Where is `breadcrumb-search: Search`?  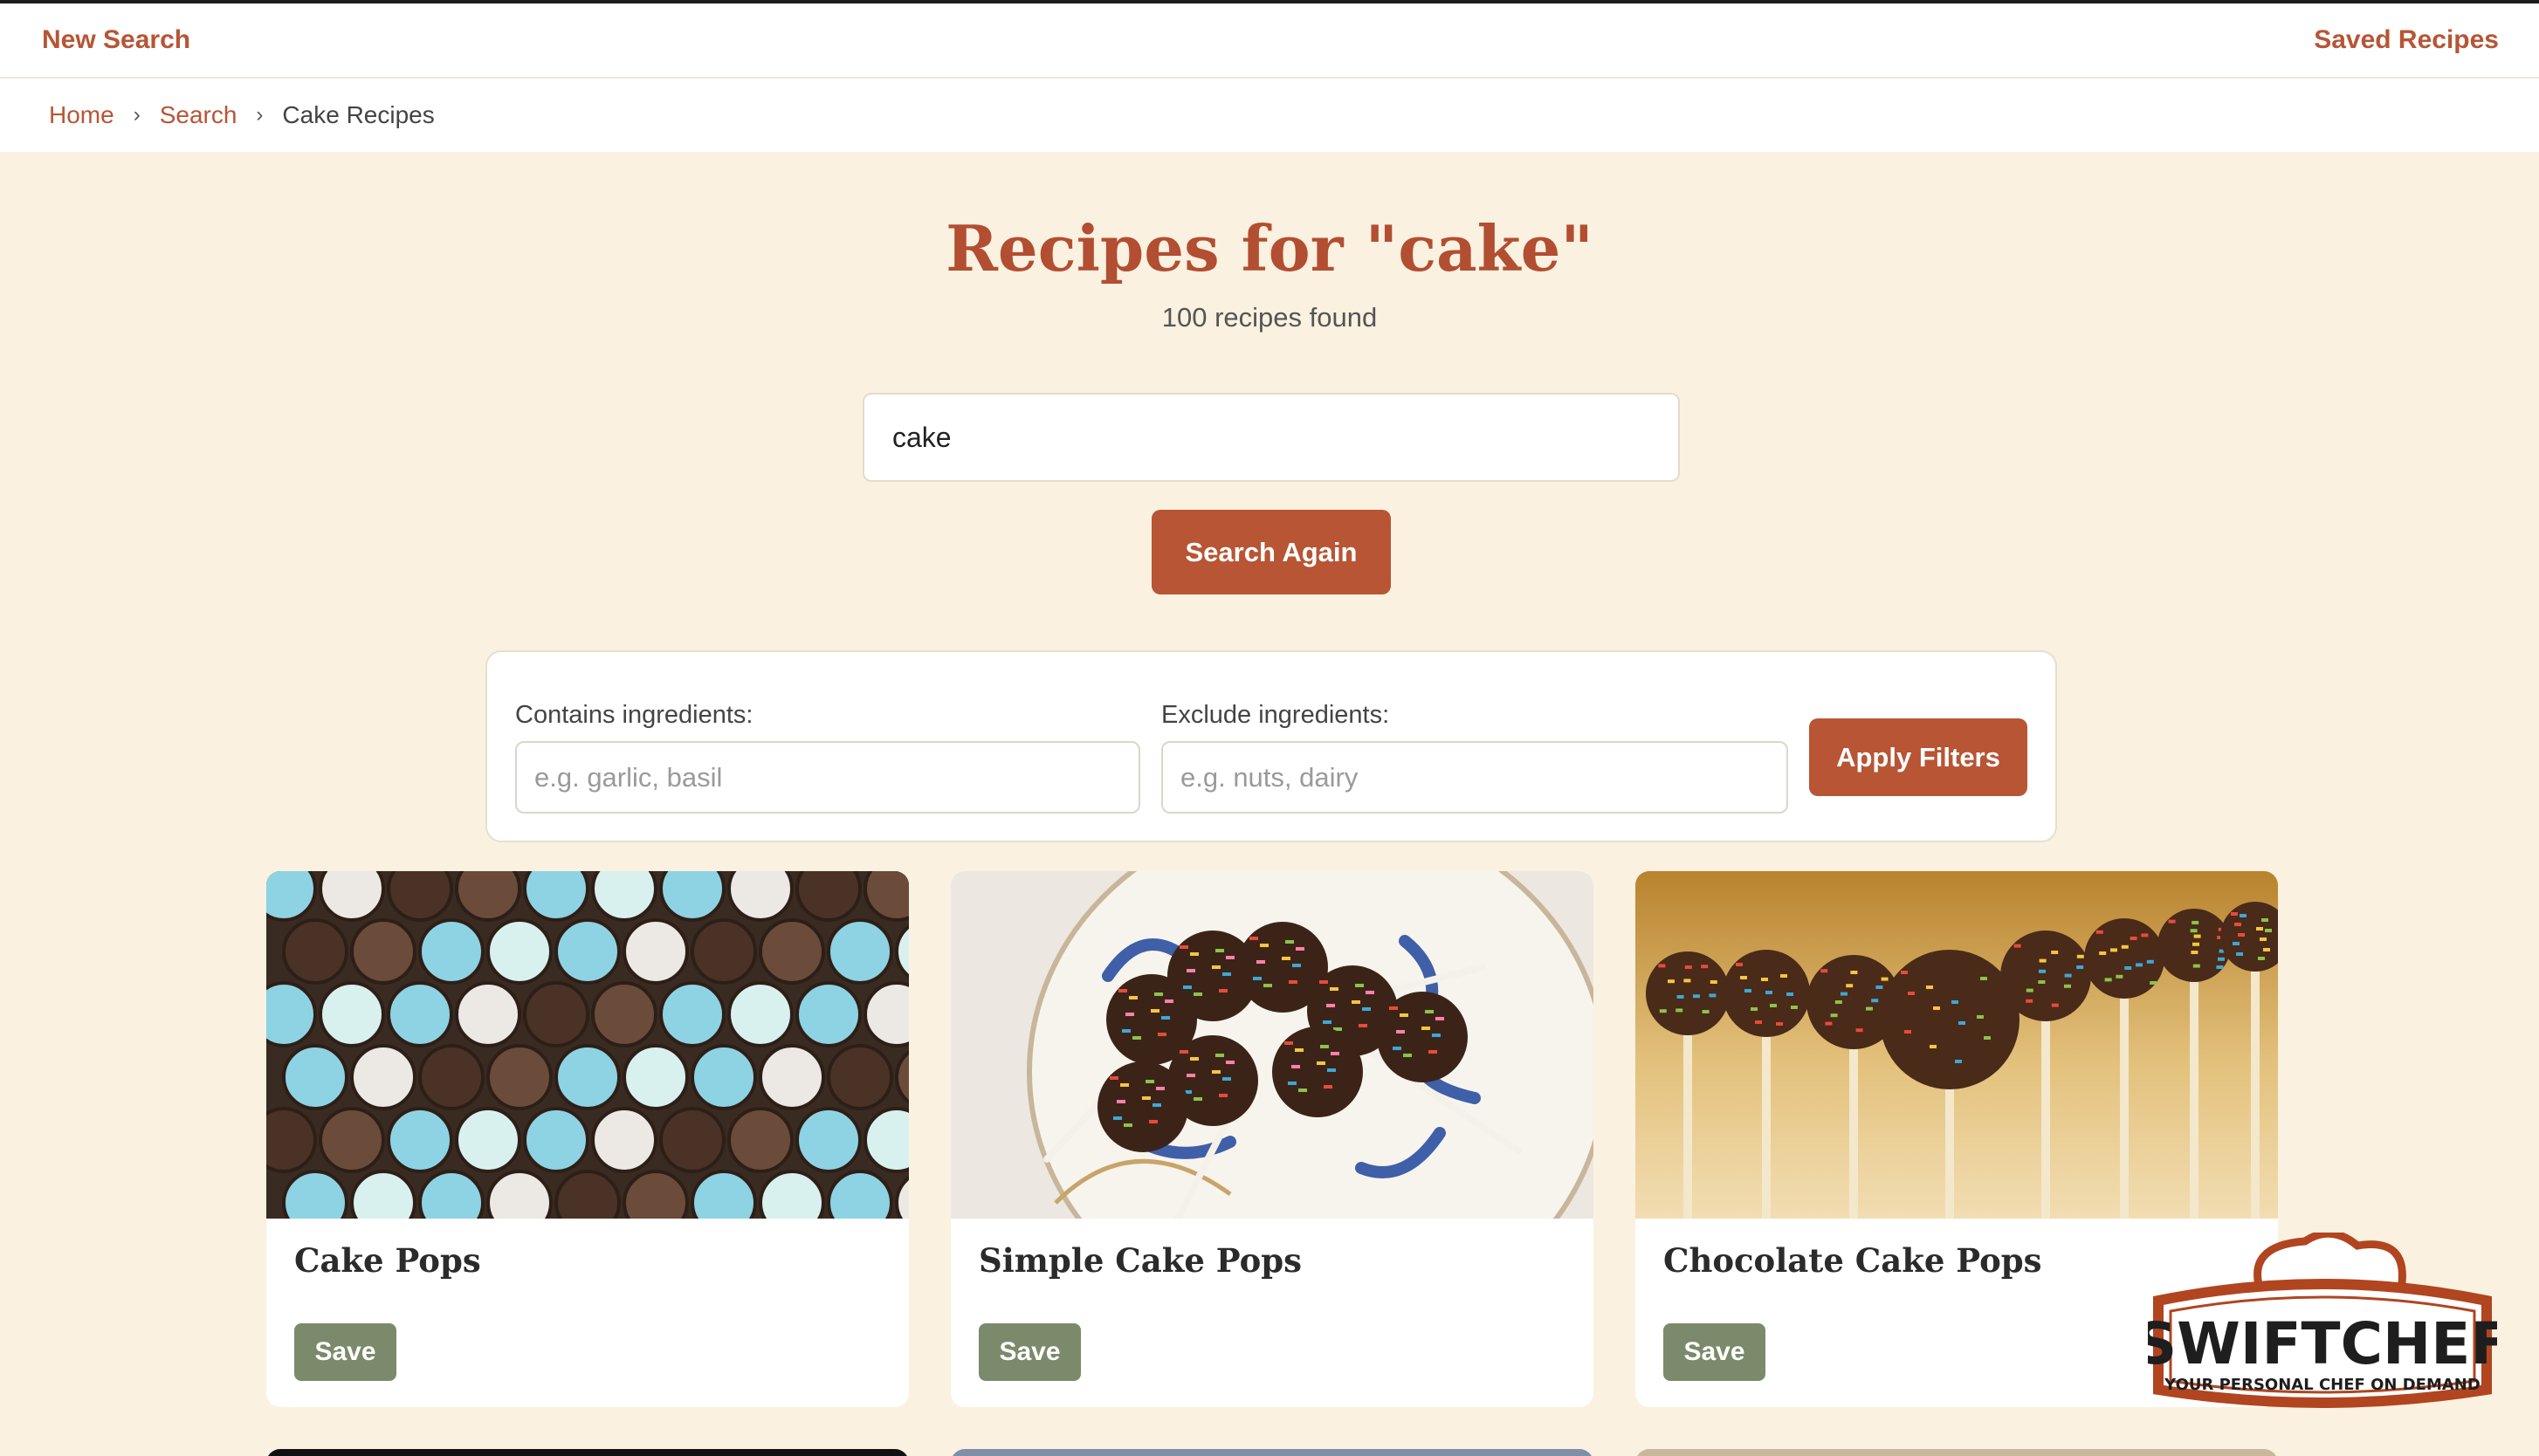 breadcrumb-search: Search is located at coordinates (198, 115).